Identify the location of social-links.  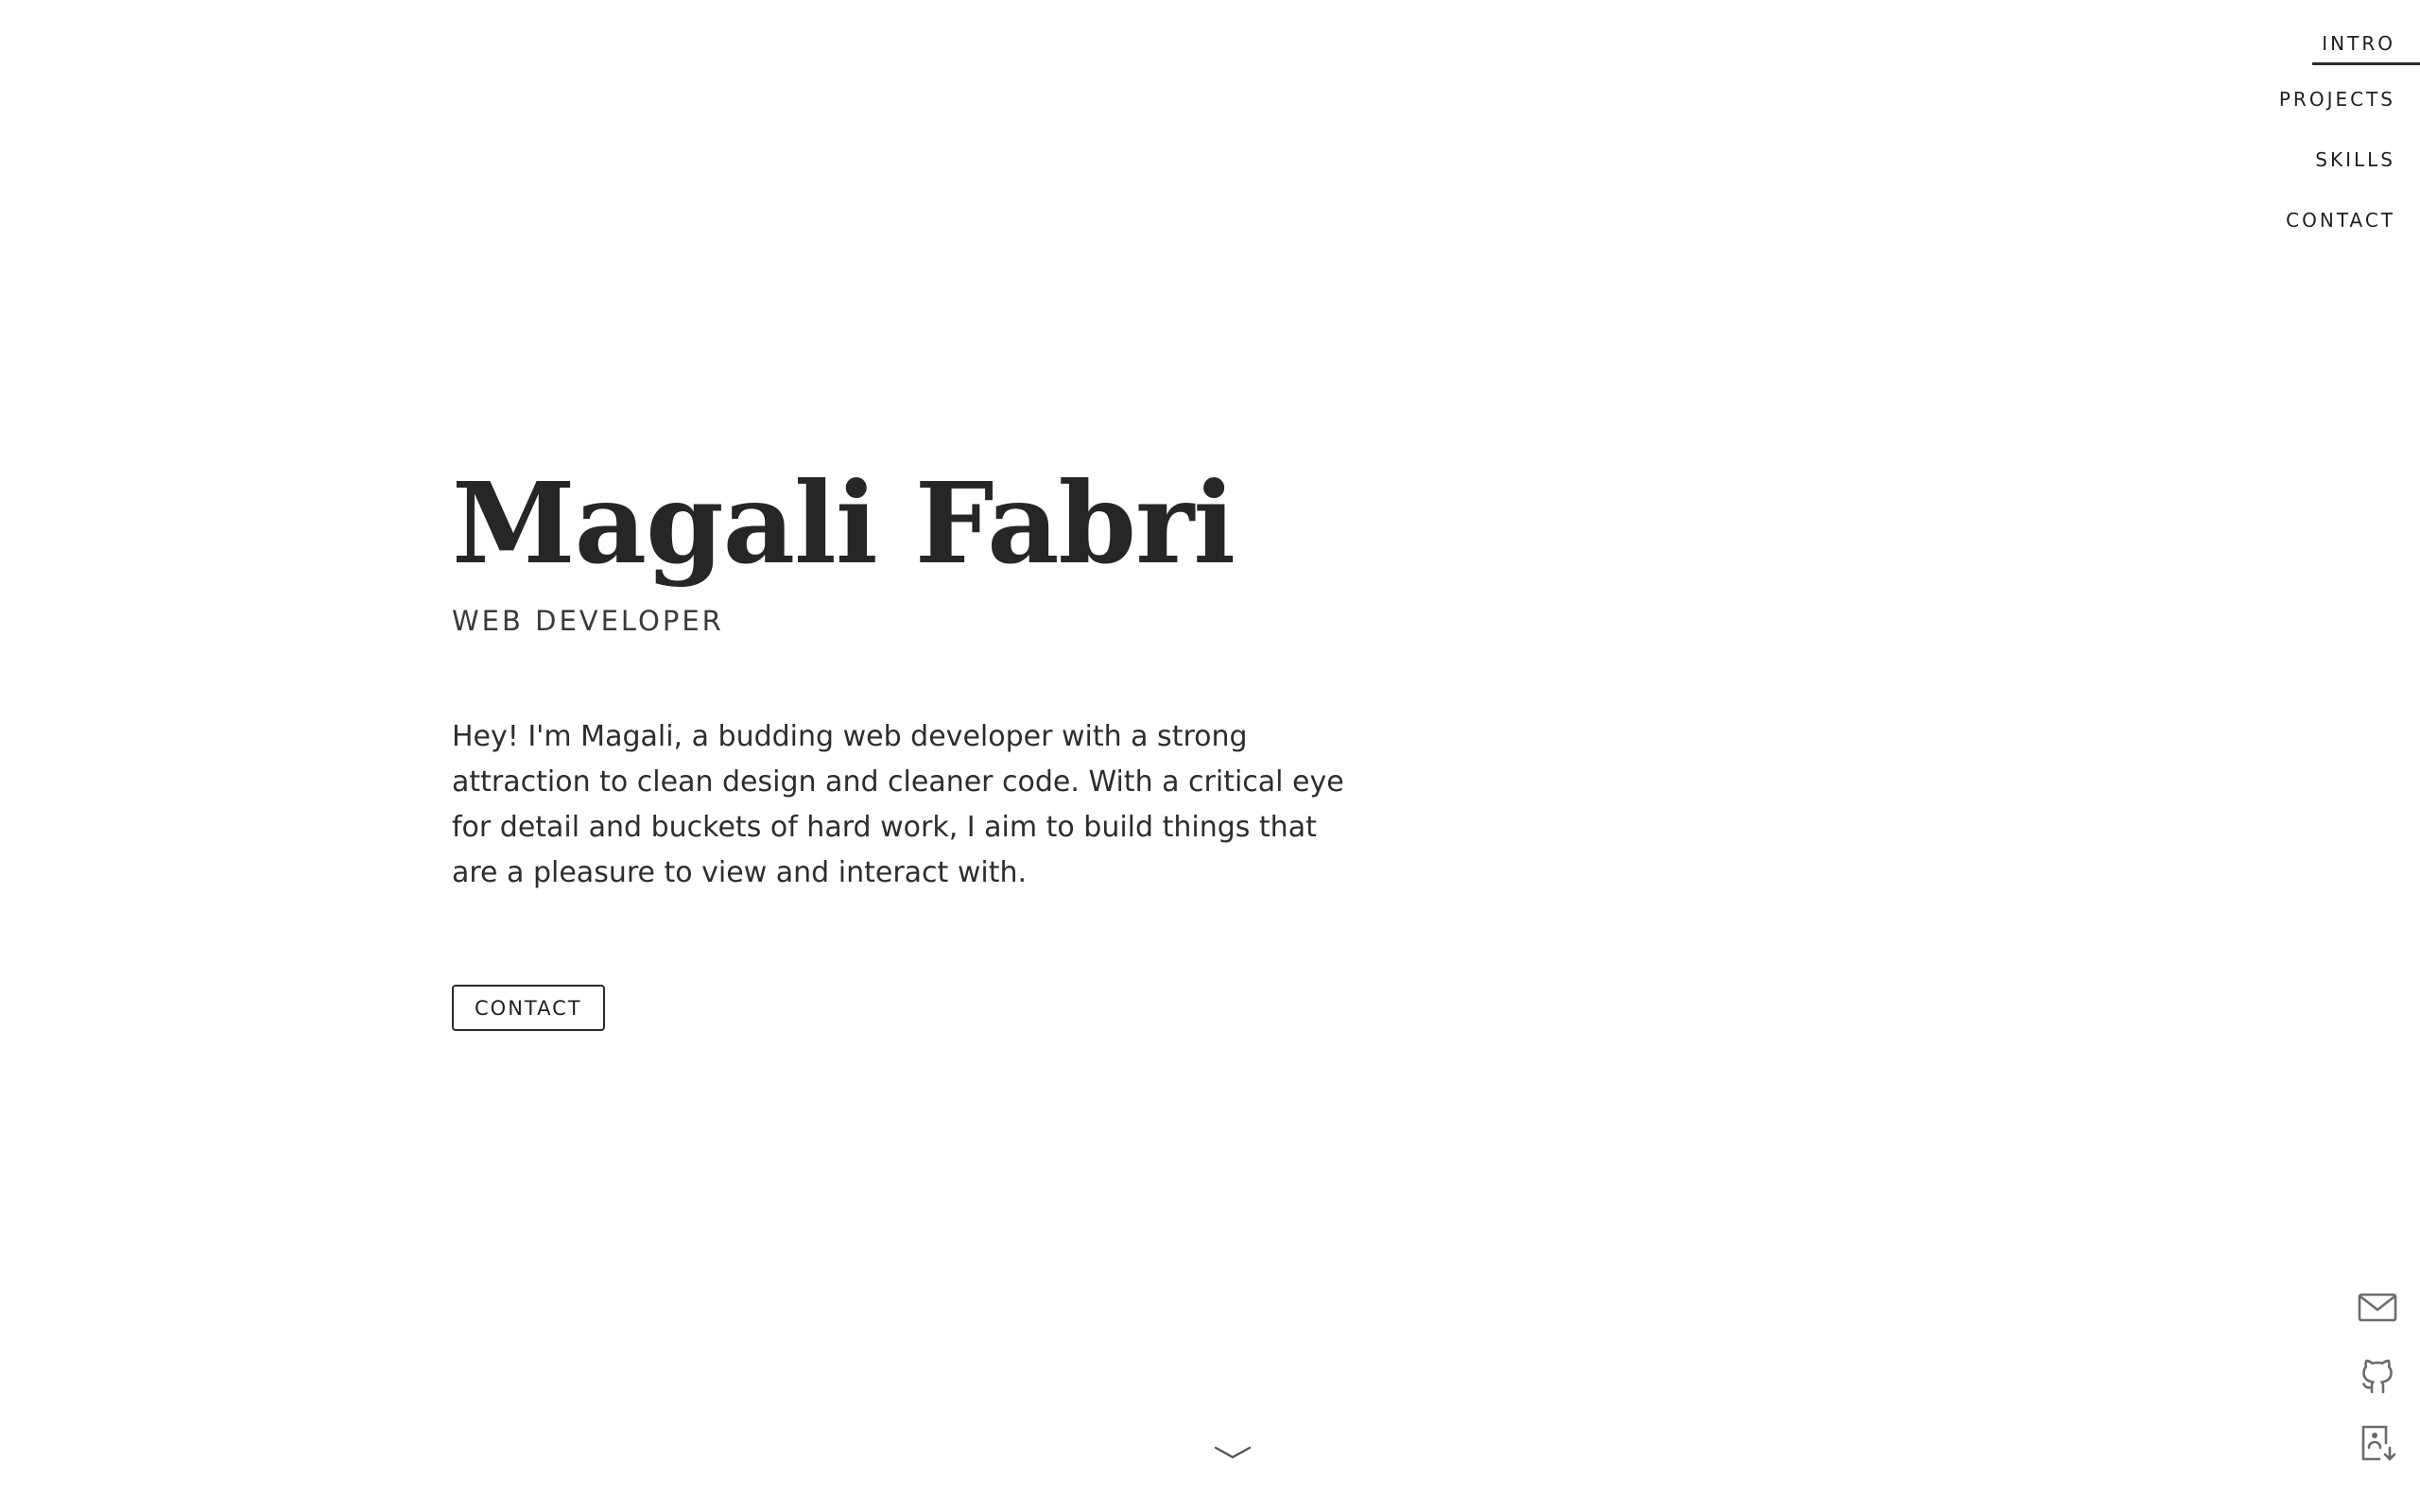
(2377, 1375).